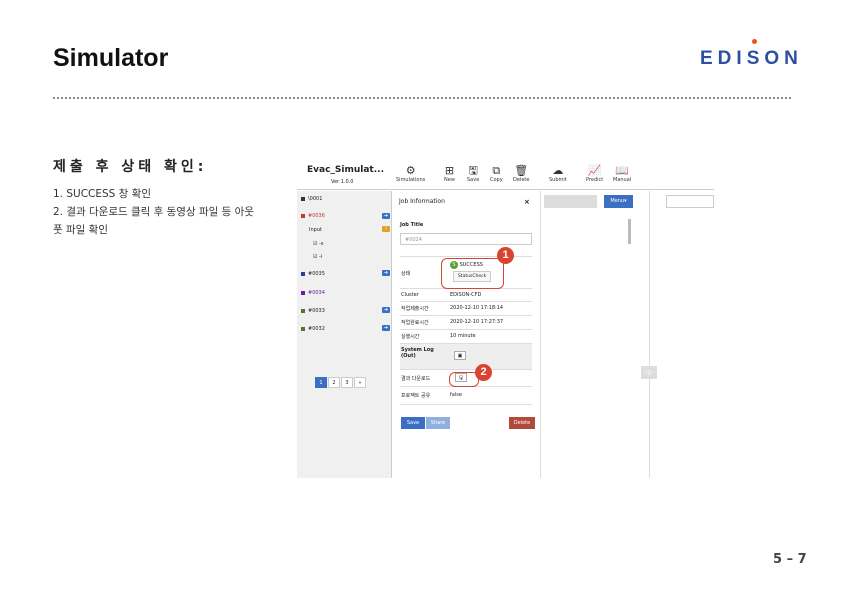 The image size is (843, 596). I want to click on scrollbar, so click(629, 231).